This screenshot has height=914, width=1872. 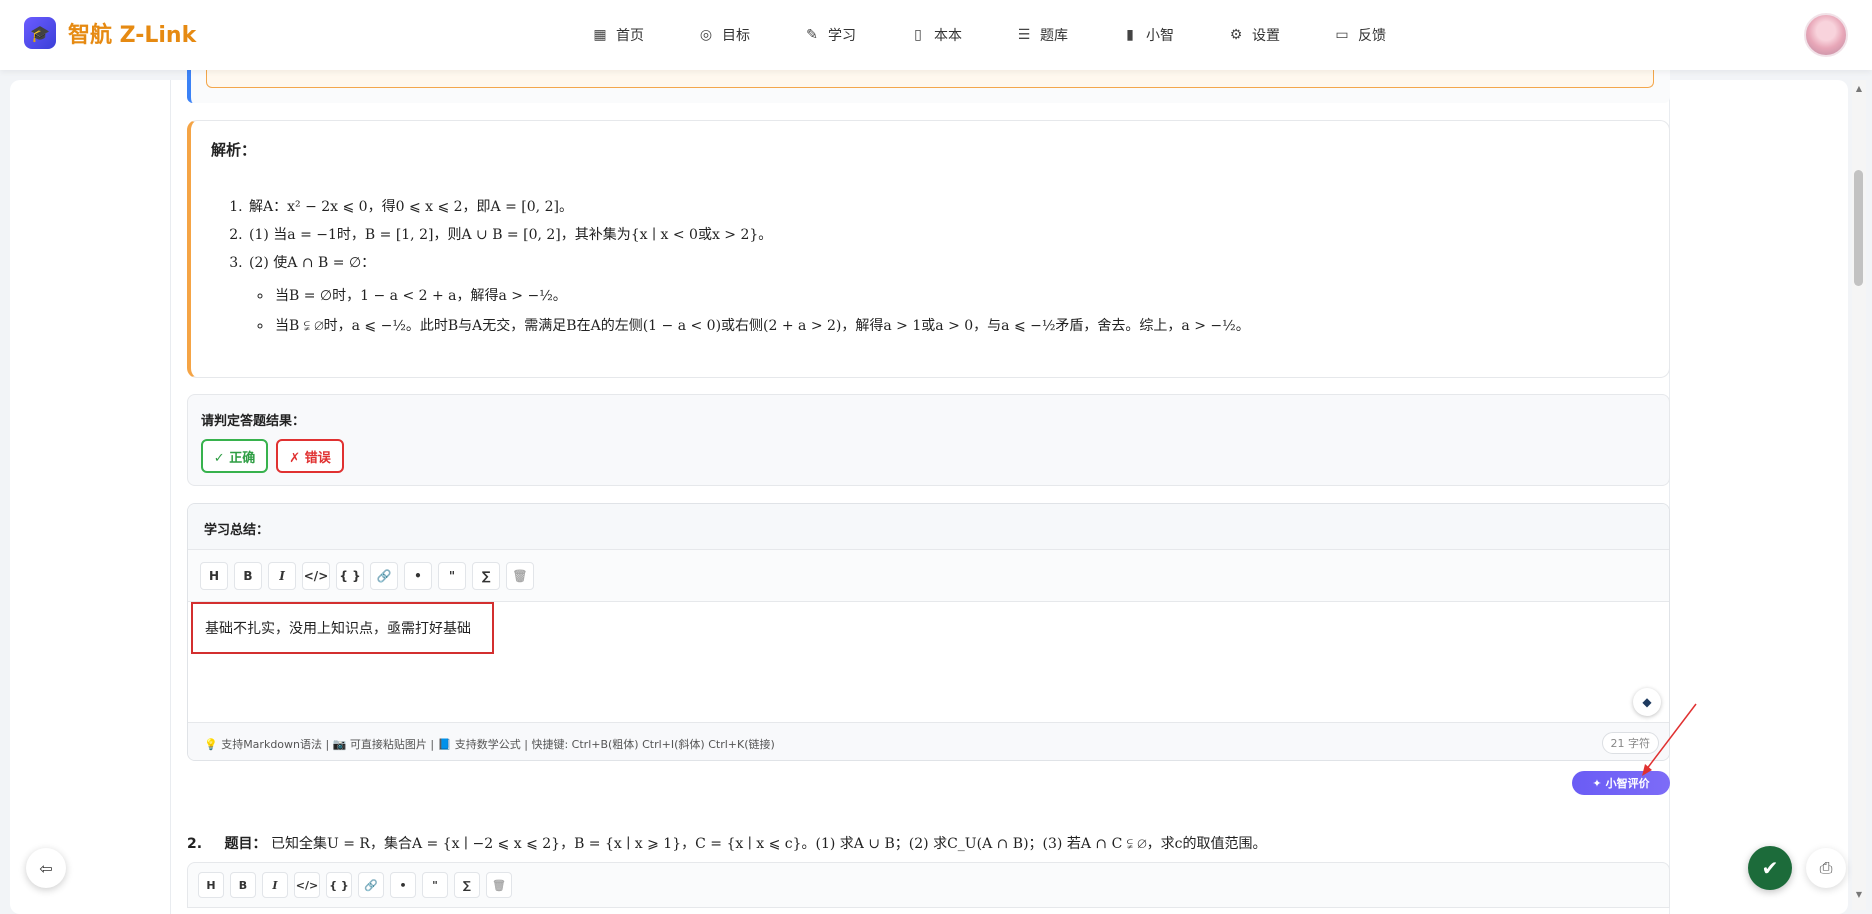 I want to click on nav-item-label: 反馈, so click(x=1372, y=36).